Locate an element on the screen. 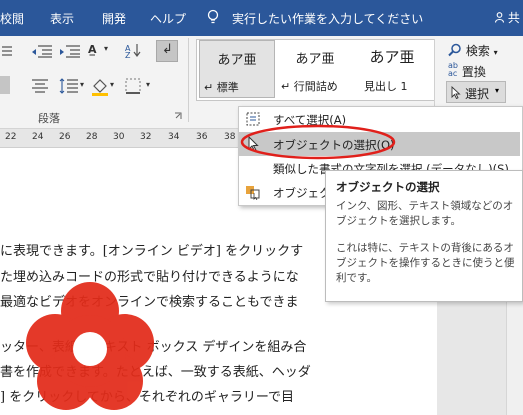  style-name: ↵ 行間詰め is located at coordinates (309, 86).